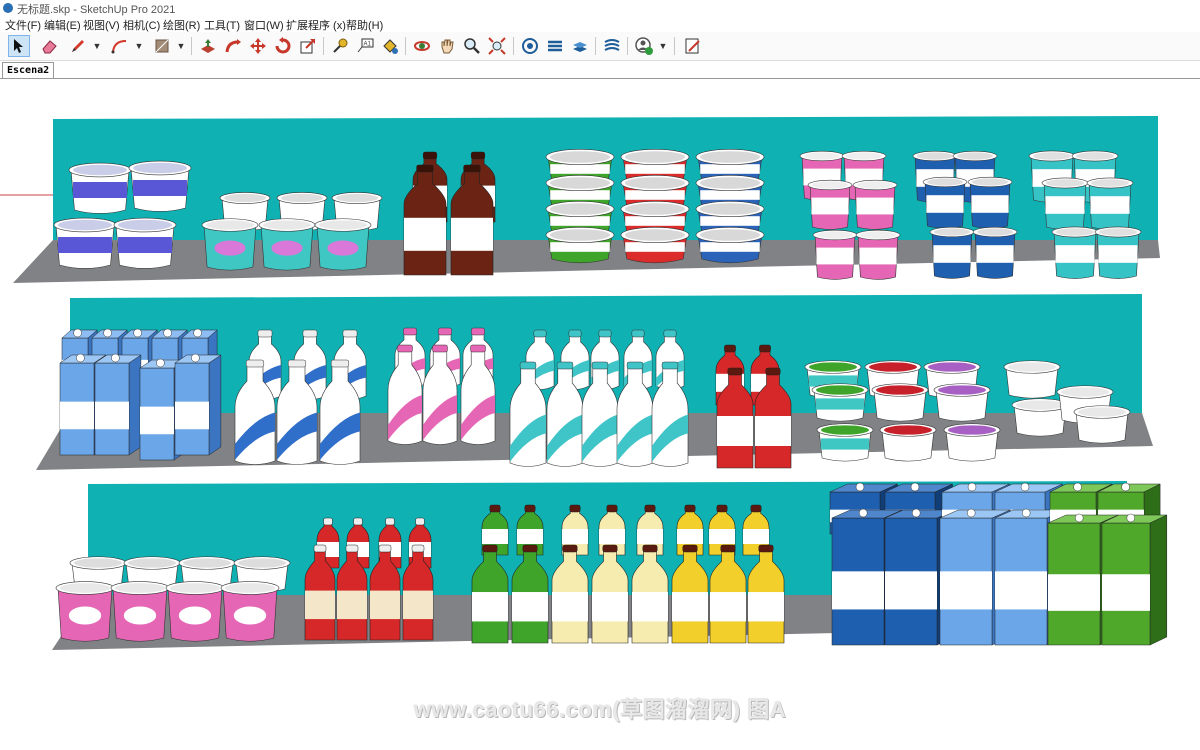 Image resolution: width=1200 pixels, height=750 pixels. Describe the element at coordinates (78, 46) in the screenshot. I see `pencil-line-tool-icon` at that location.